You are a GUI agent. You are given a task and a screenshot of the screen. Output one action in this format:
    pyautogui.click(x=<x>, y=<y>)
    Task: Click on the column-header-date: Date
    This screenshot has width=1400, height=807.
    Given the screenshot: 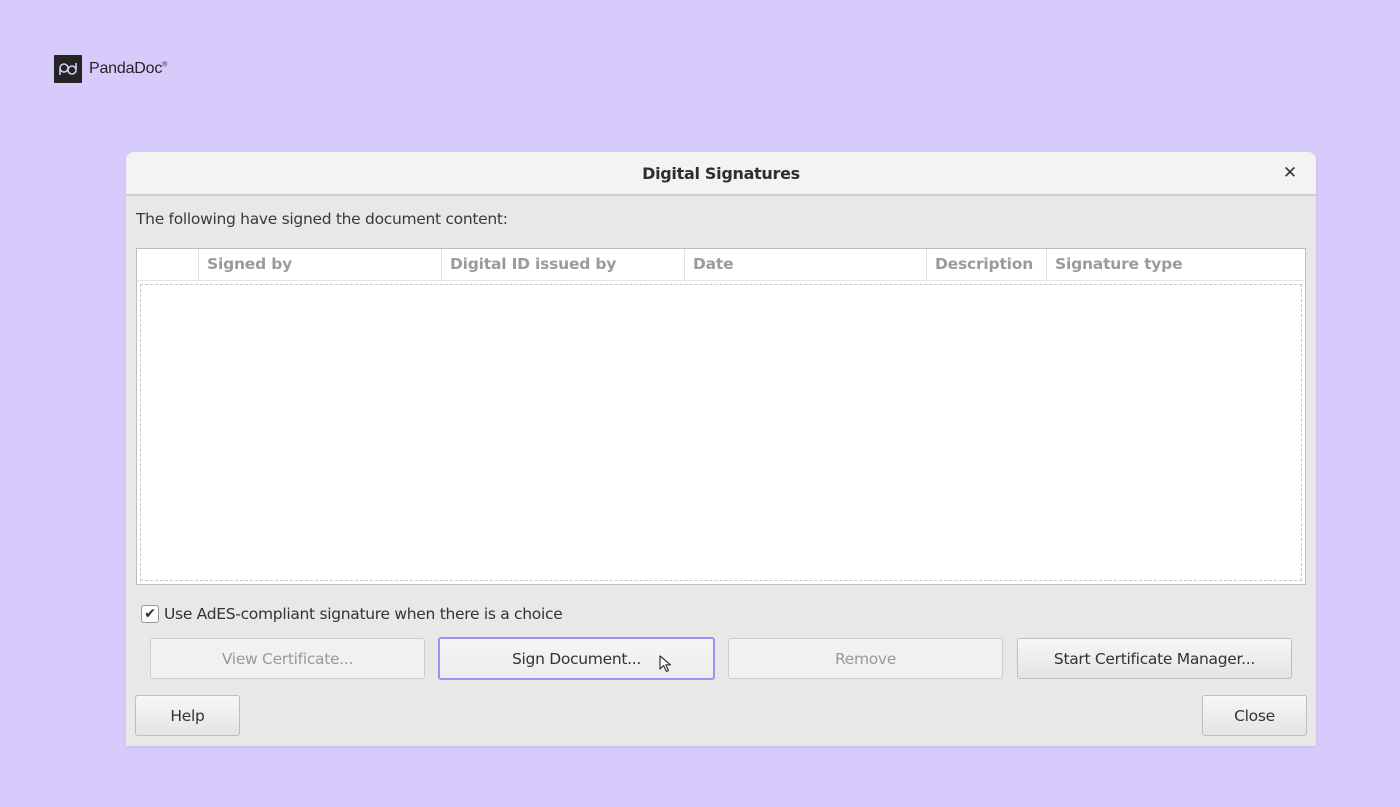 What is the action you would take?
    pyautogui.click(x=805, y=264)
    